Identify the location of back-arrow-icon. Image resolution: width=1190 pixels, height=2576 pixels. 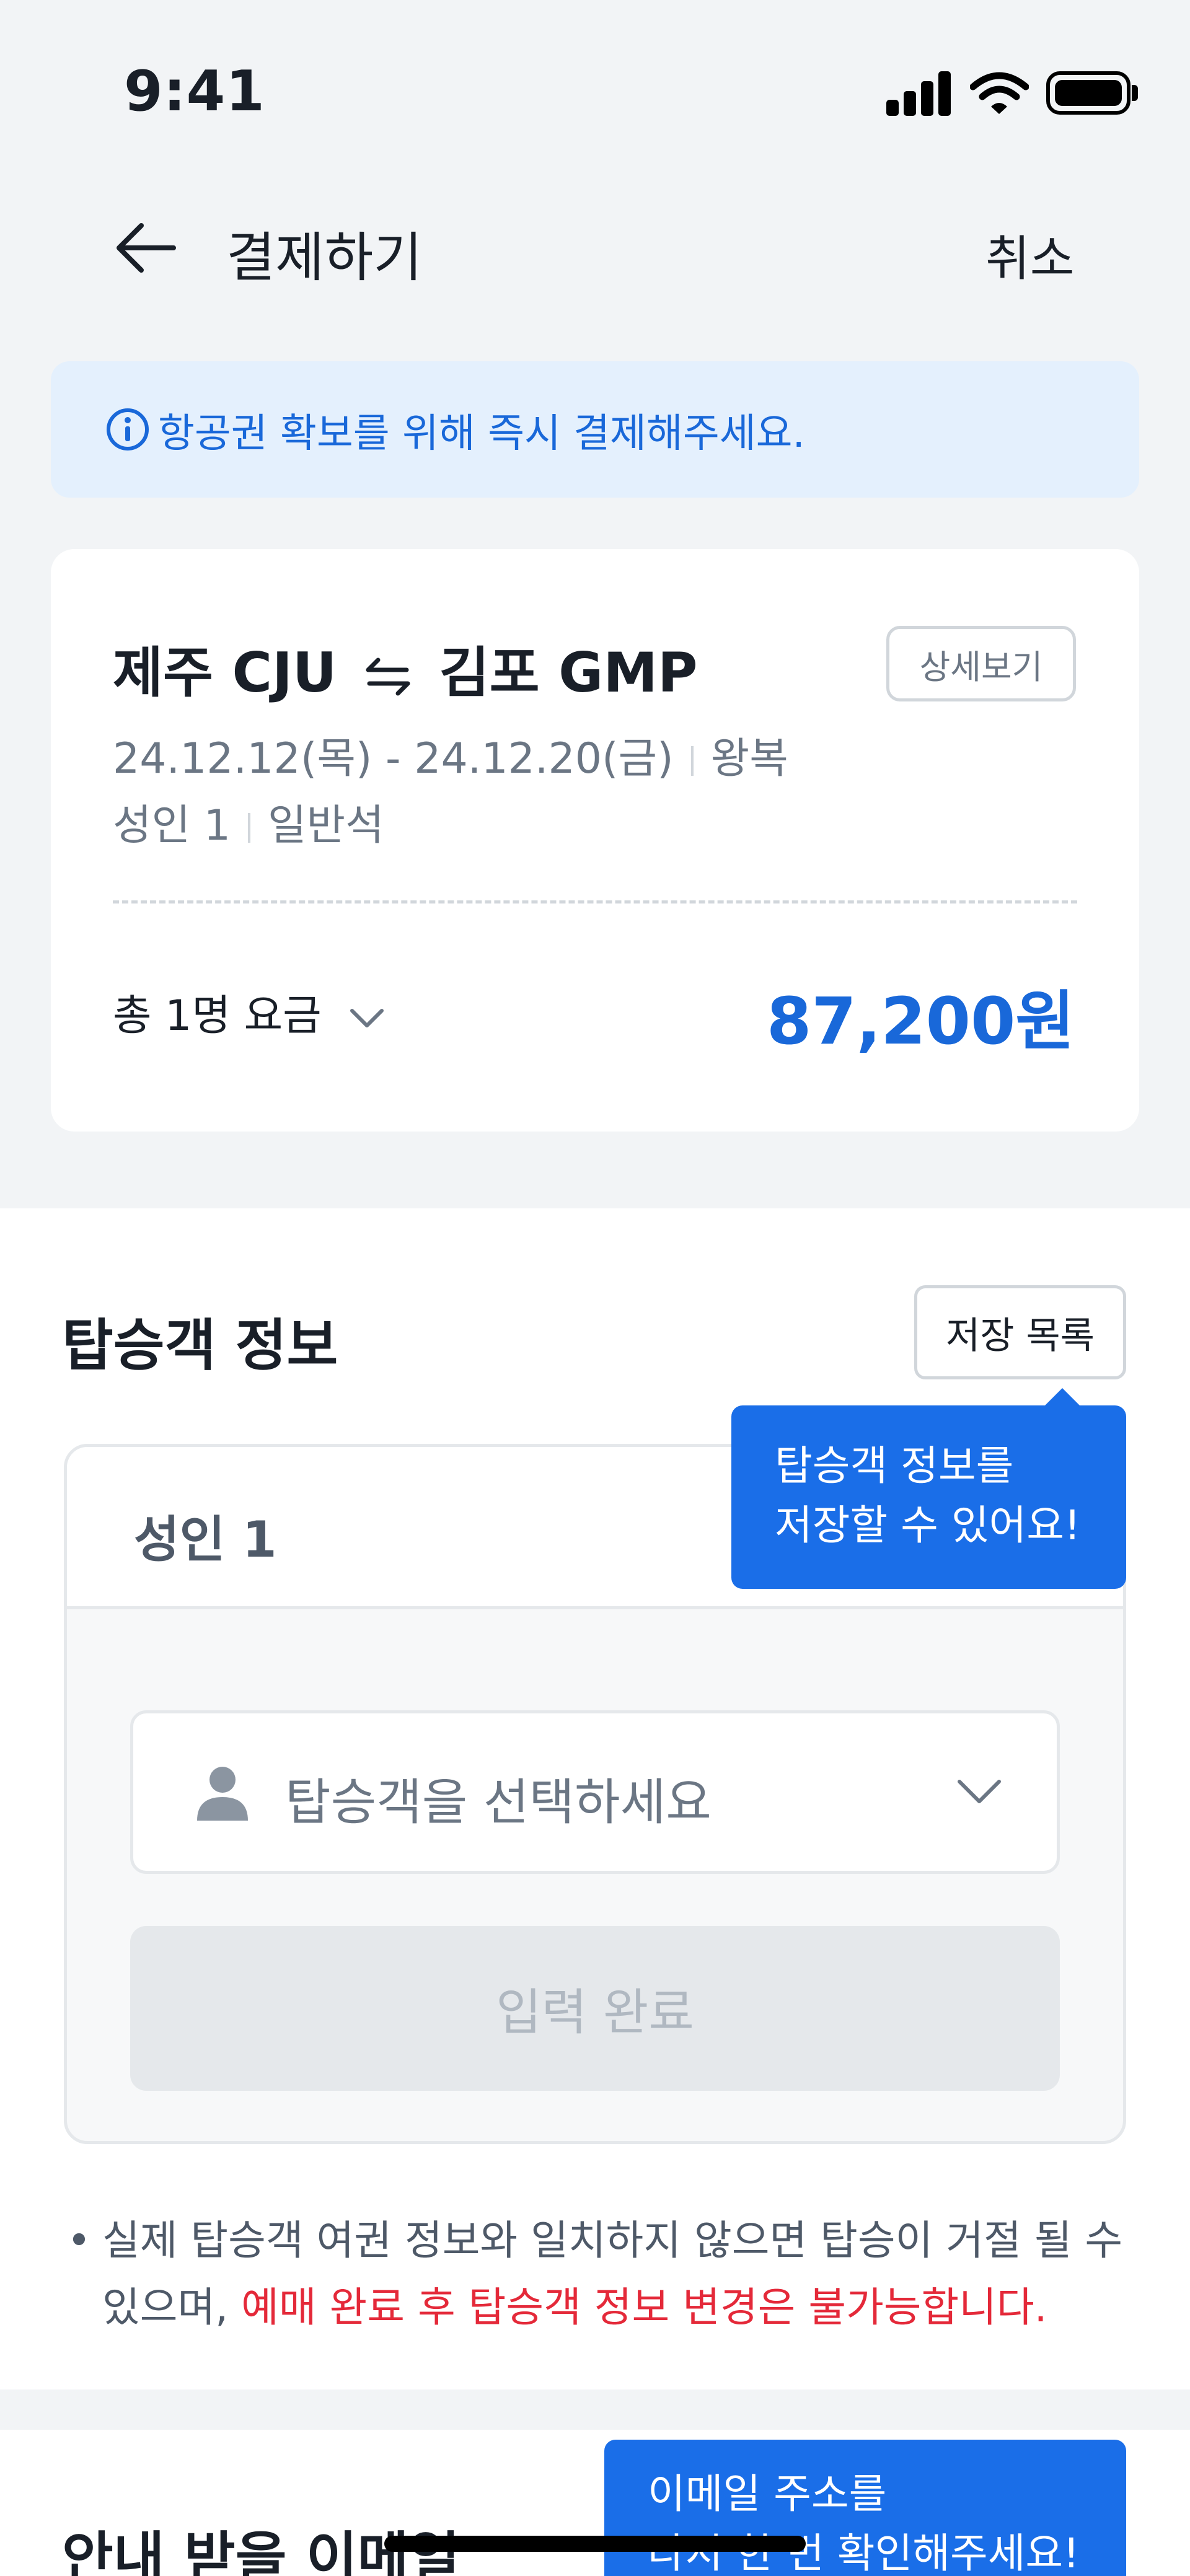
(146, 248).